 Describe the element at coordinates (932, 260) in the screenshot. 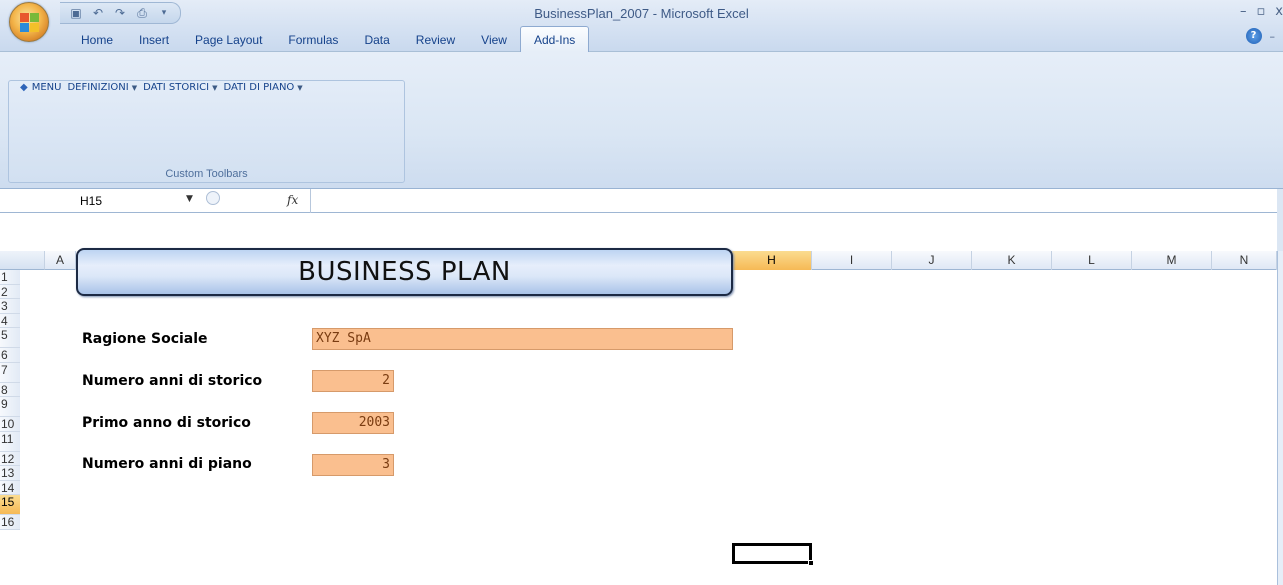

I see `column-header-j: J` at that location.